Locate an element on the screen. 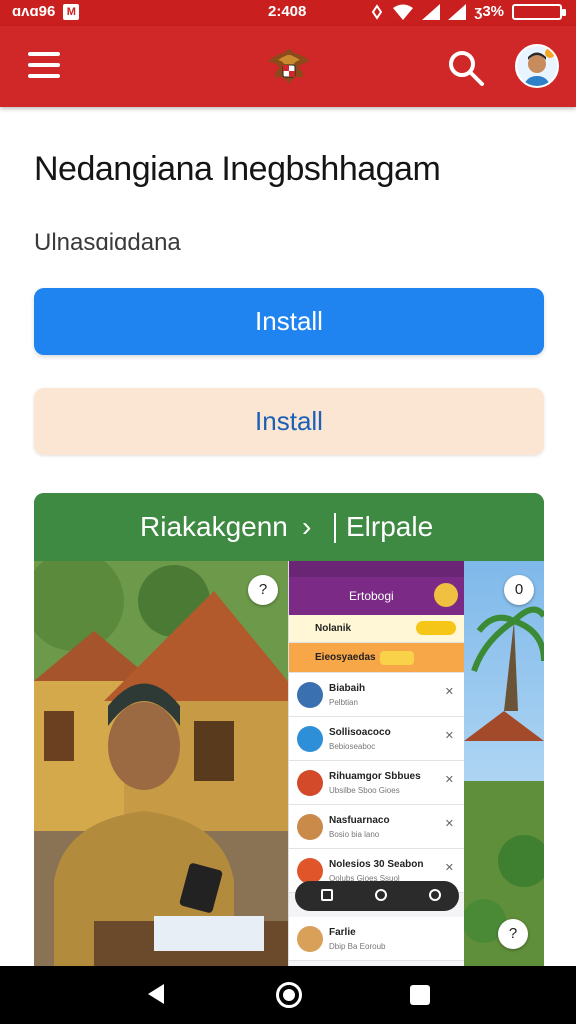 The width and height of the screenshot is (576, 1024). battery-icon is located at coordinates (539, 11).